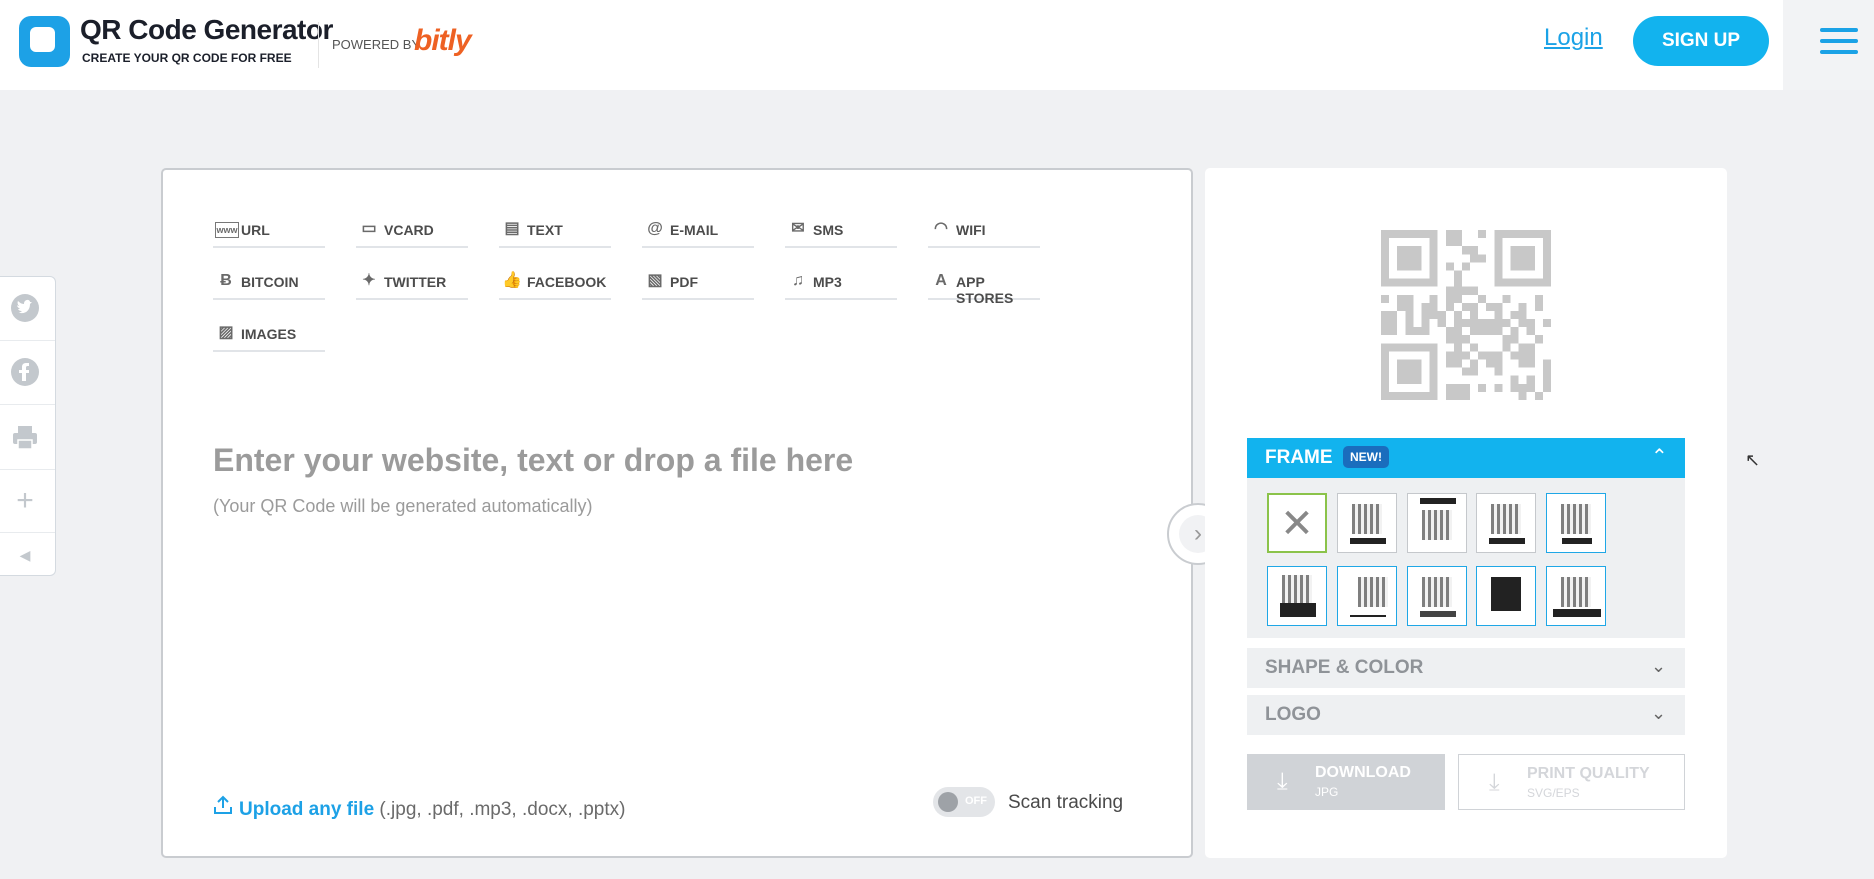 This screenshot has height=879, width=1874. What do you see at coordinates (828, 230) in the screenshot?
I see `tab-label: SMS` at bounding box center [828, 230].